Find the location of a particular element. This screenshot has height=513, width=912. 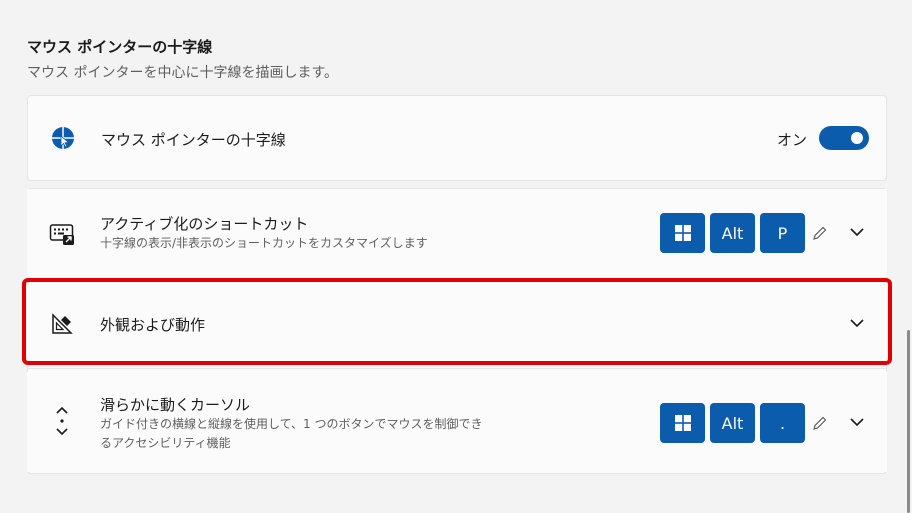

period-key-badge: . is located at coordinates (782, 423).